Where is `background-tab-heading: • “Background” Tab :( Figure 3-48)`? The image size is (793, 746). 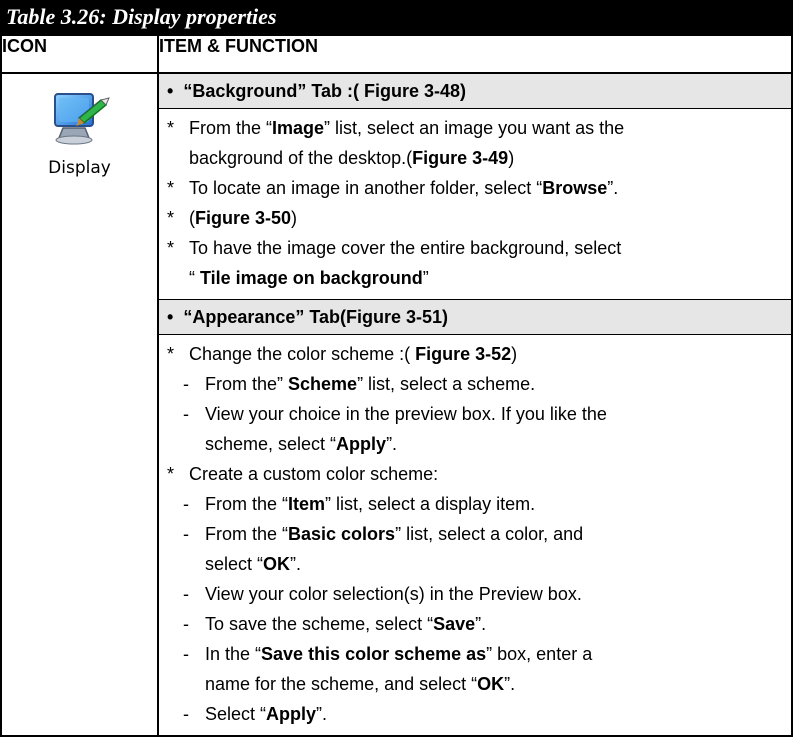 background-tab-heading: • “Background” Tab :( Figure 3-48) is located at coordinates (475, 91).